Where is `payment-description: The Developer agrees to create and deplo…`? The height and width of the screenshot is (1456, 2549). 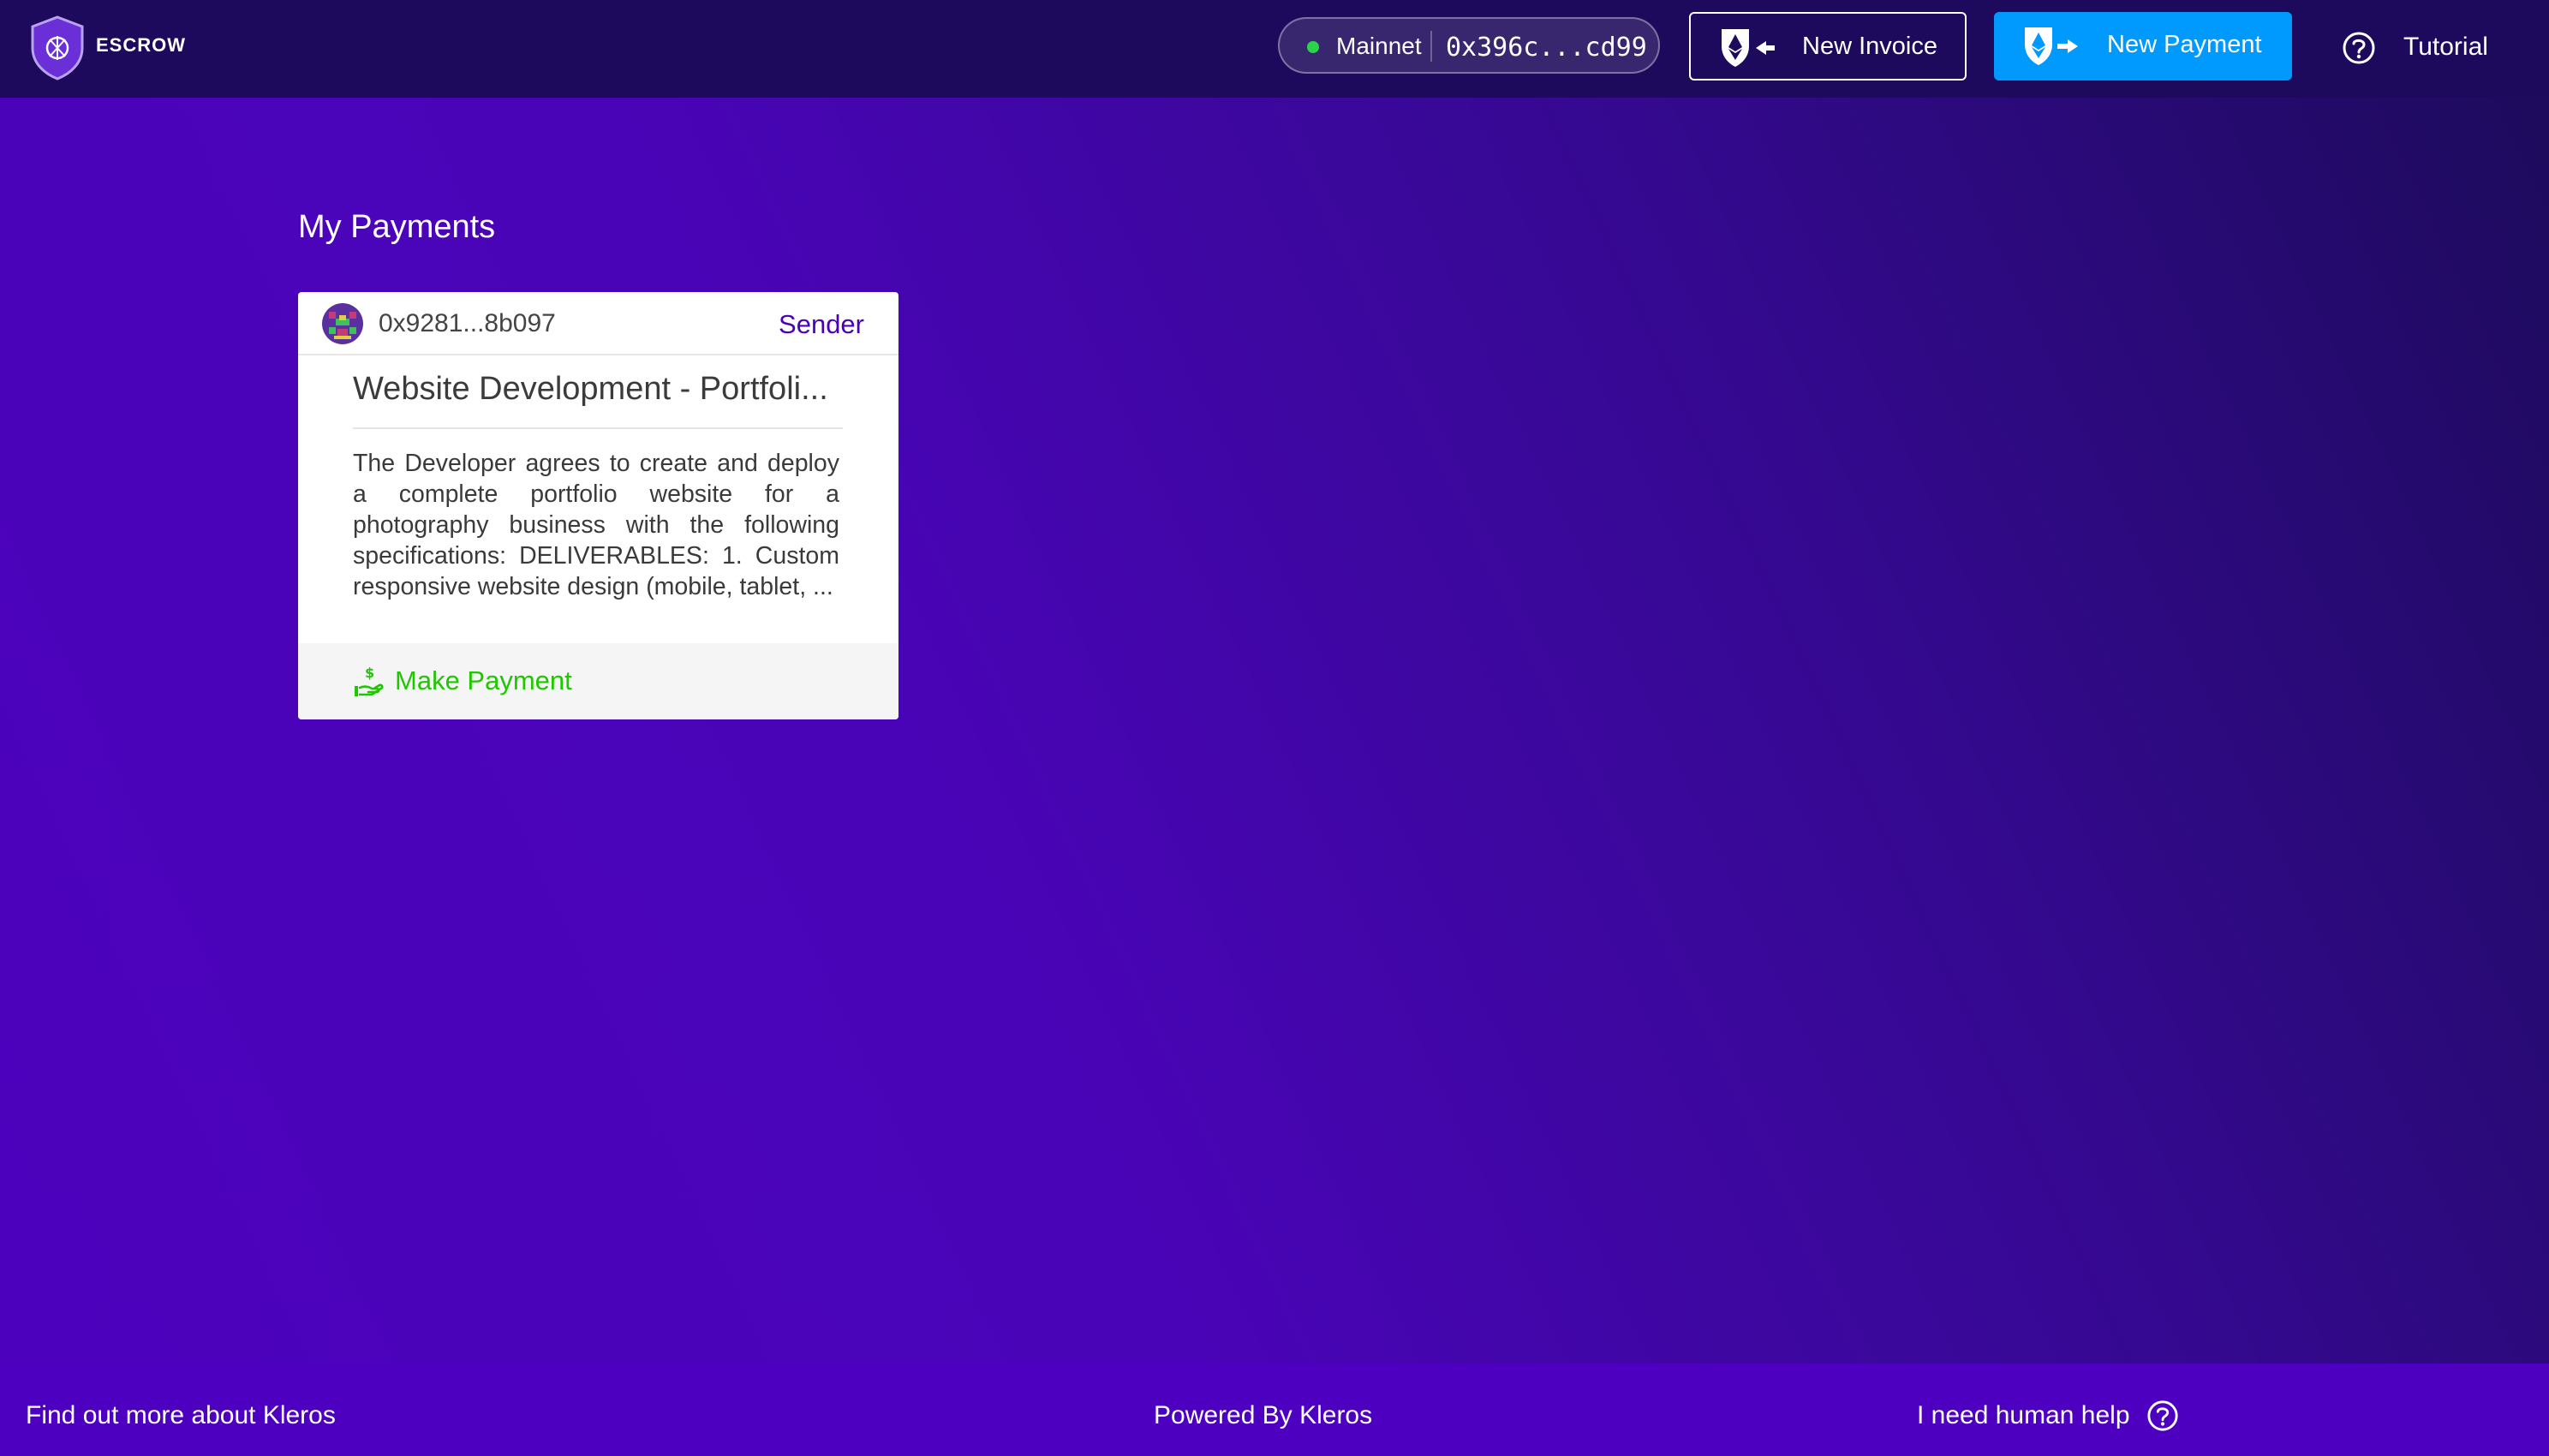 payment-description: The Developer agrees to create and deplo… is located at coordinates (596, 525).